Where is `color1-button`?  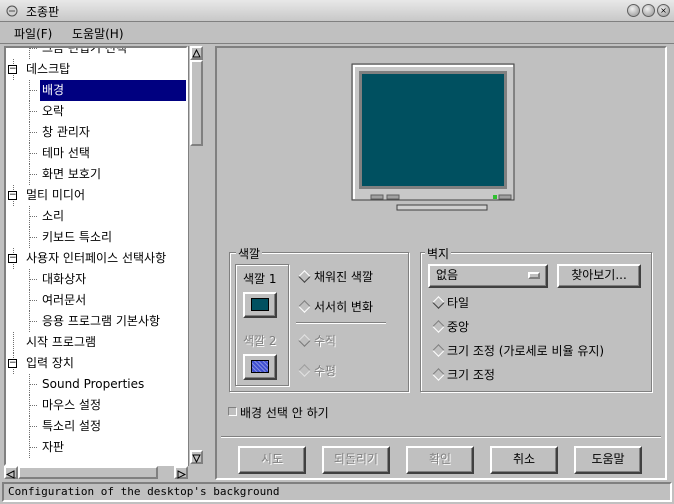
color1-button is located at coordinates (260, 305).